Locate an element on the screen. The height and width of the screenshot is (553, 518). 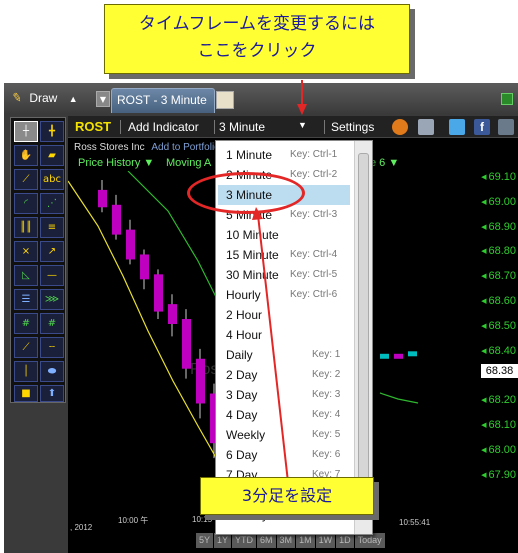
menu-item-shortcut: Key: Ctrl-1 is located at coordinates (314, 154).